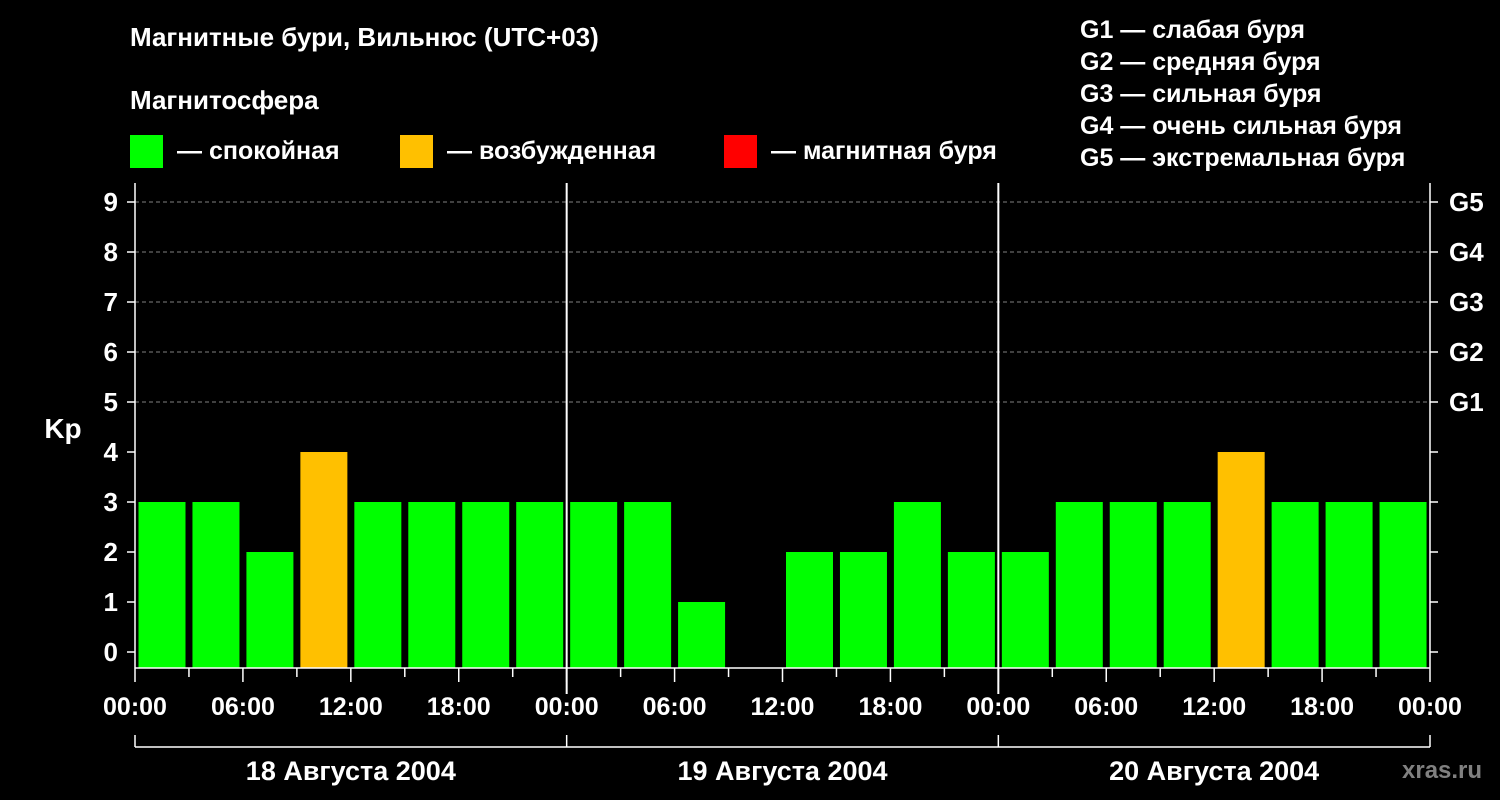 This screenshot has width=1500, height=800. What do you see at coordinates (782, 771) in the screenshot?
I see `day-label: 19 Августа 2004` at bounding box center [782, 771].